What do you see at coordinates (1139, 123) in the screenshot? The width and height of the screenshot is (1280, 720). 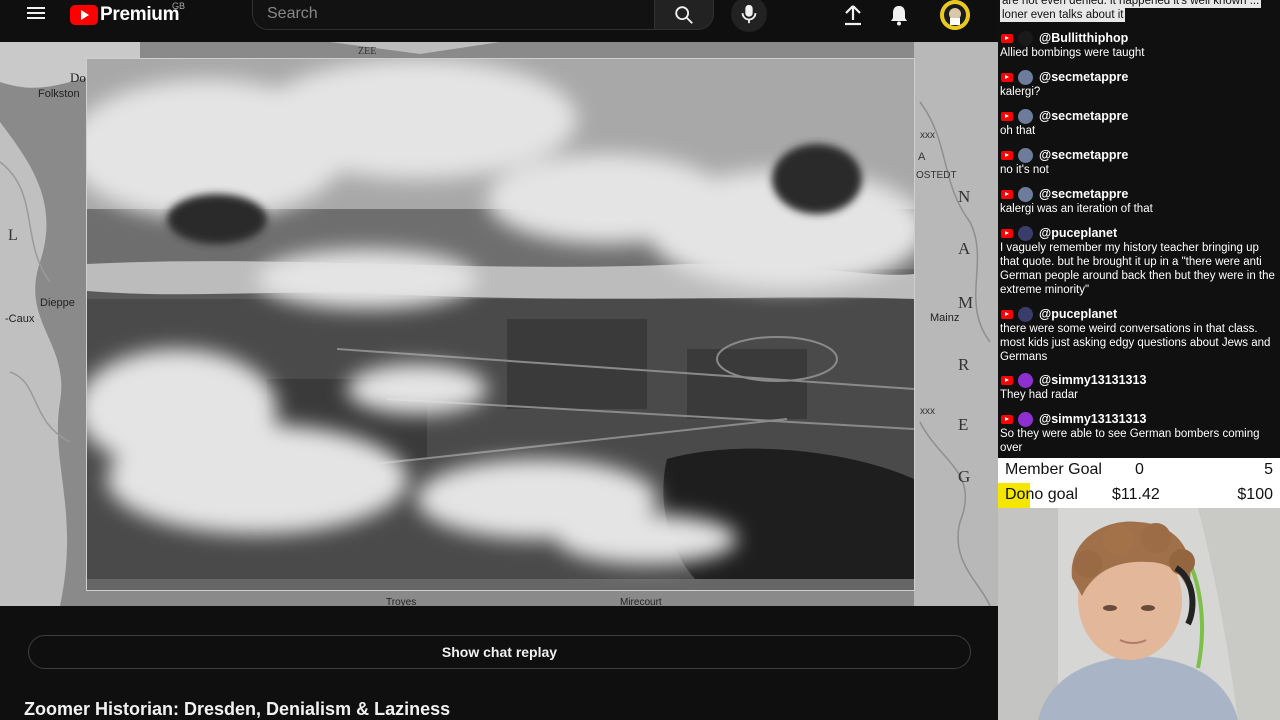 I see `chat-message: @secmetappre oh that` at bounding box center [1139, 123].